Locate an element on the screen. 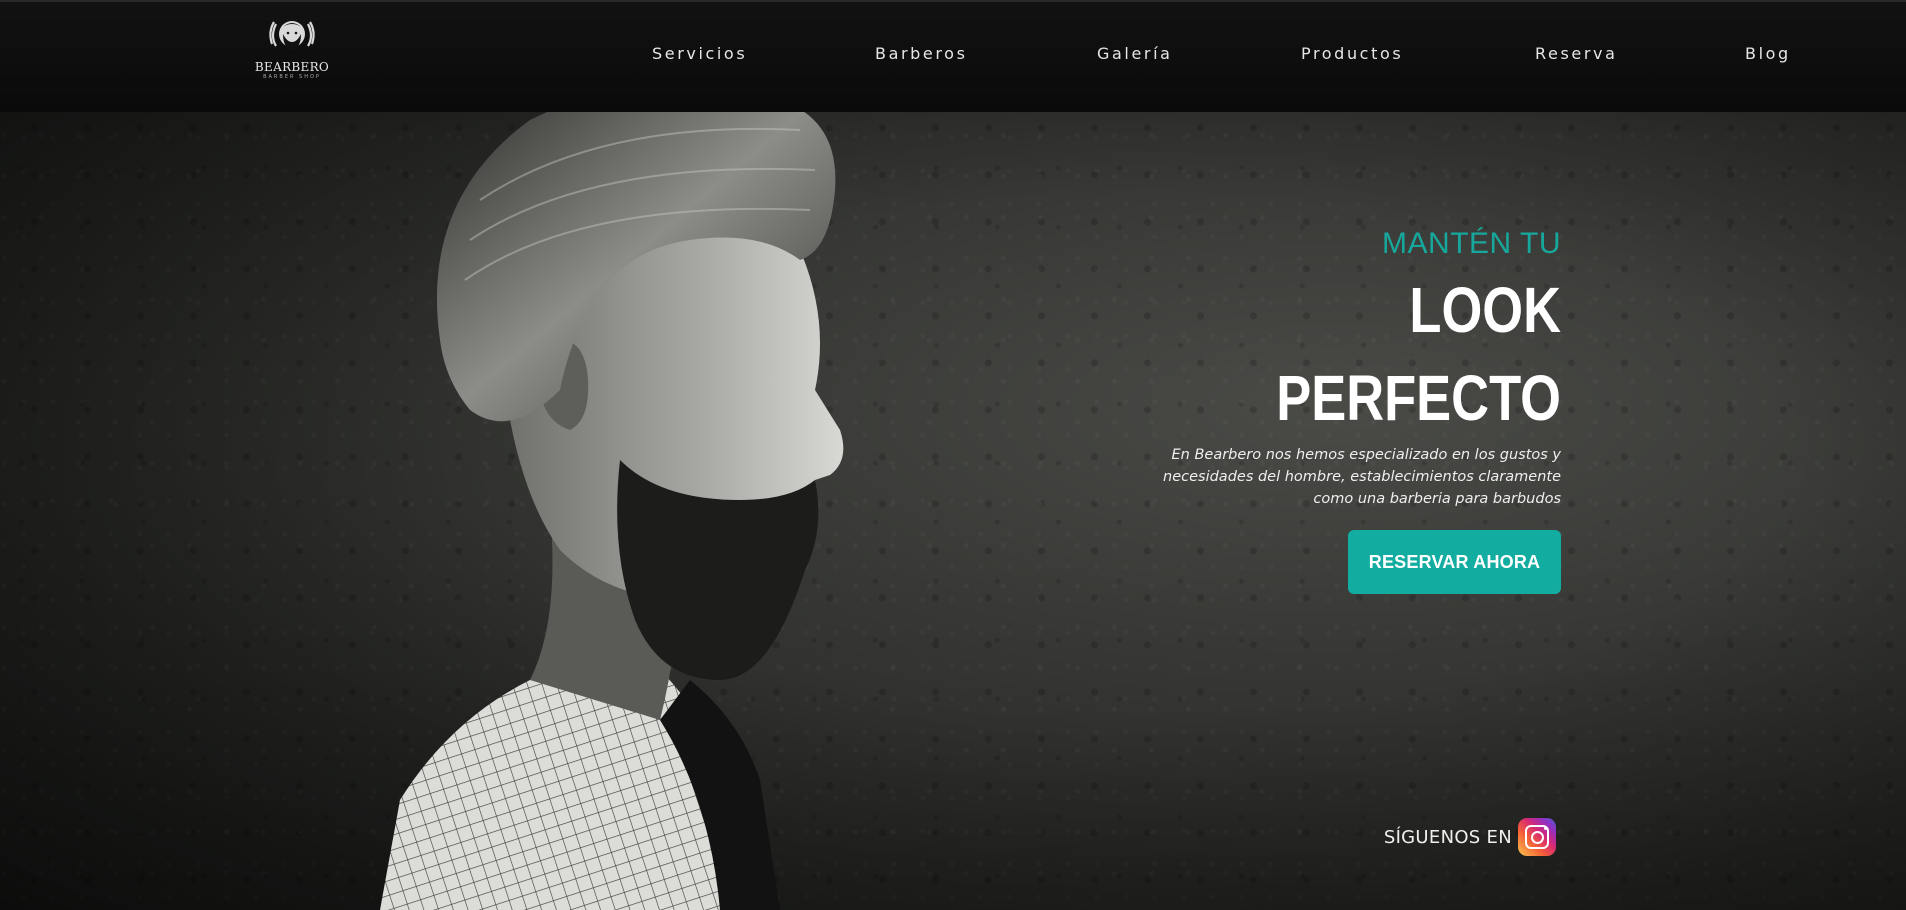 The height and width of the screenshot is (910, 1906). nav-item-galeria: Galería is located at coordinates (1135, 53).